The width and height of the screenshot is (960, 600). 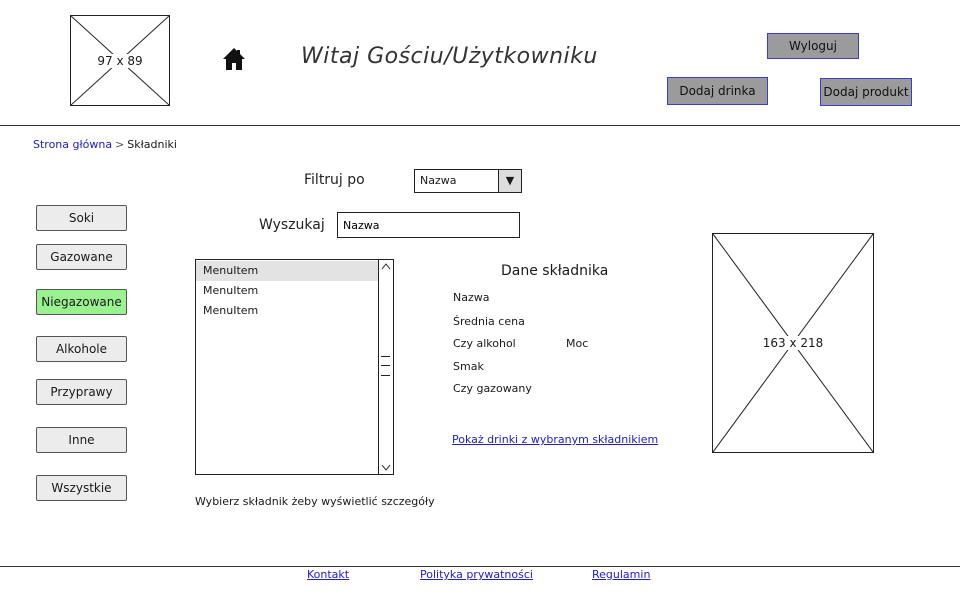 What do you see at coordinates (509, 181) in the screenshot?
I see `dropdown-arrow-icon: ▼` at bounding box center [509, 181].